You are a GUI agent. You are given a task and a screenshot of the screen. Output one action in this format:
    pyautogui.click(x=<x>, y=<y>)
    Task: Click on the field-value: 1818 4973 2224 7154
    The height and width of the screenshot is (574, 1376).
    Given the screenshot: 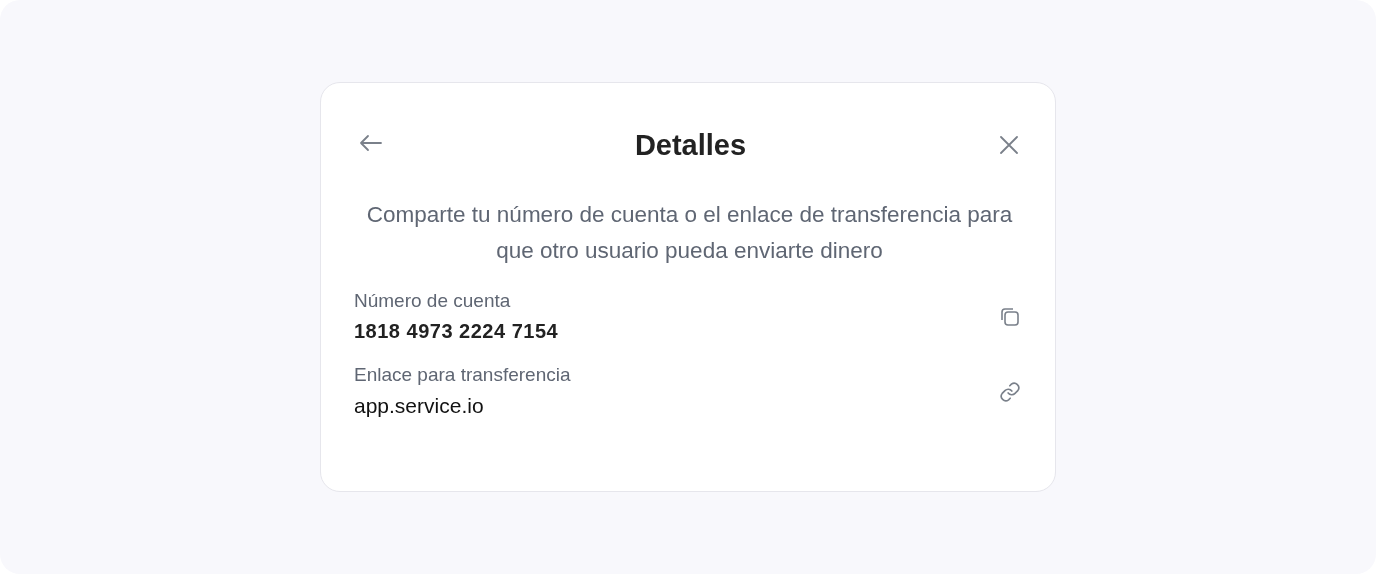 What is the action you would take?
    pyautogui.click(x=456, y=331)
    